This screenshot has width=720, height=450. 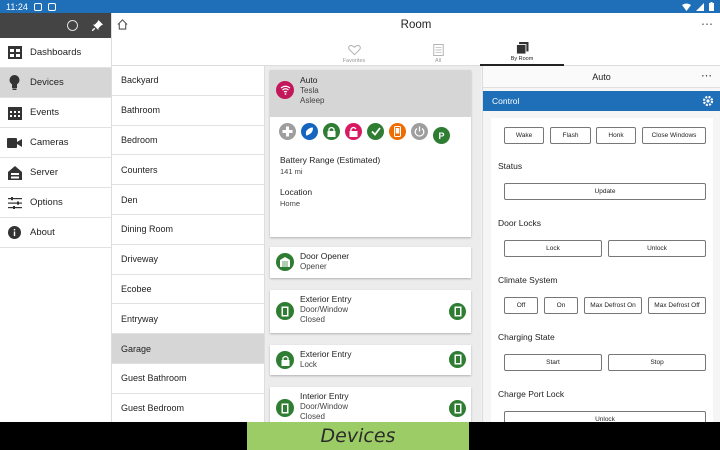 I want to click on max-defrost-off-button: Max Defrost Off, so click(x=677, y=305).